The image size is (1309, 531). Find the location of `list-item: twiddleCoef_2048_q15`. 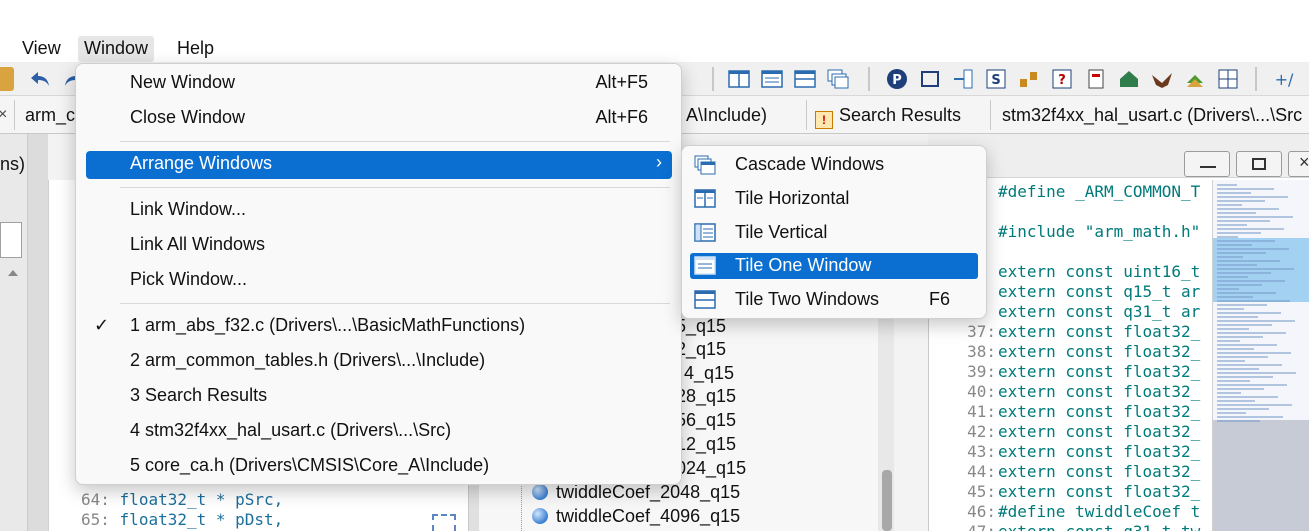

list-item: twiddleCoef_2048_q15 is located at coordinates (636, 492).